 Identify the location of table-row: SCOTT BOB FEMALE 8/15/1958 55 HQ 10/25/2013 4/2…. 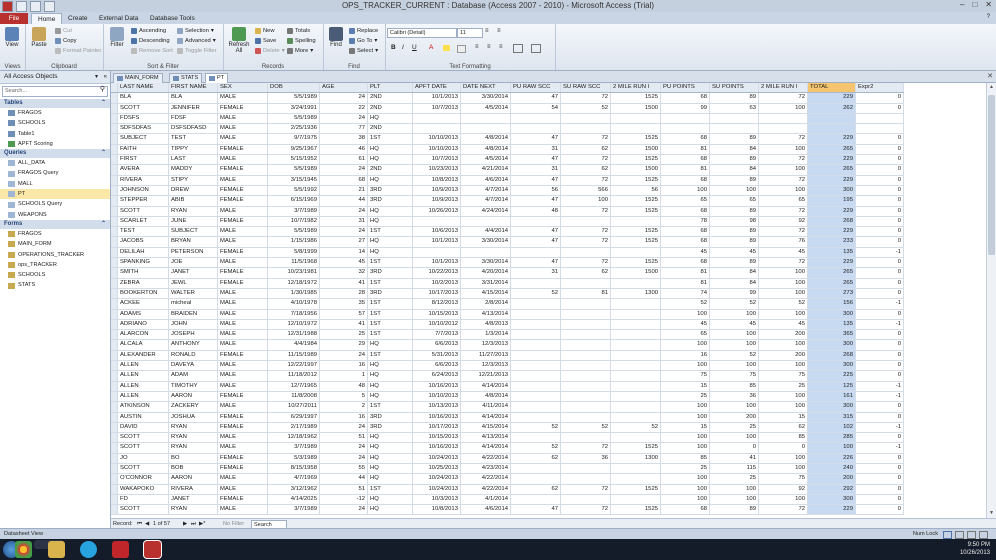
(507, 469).